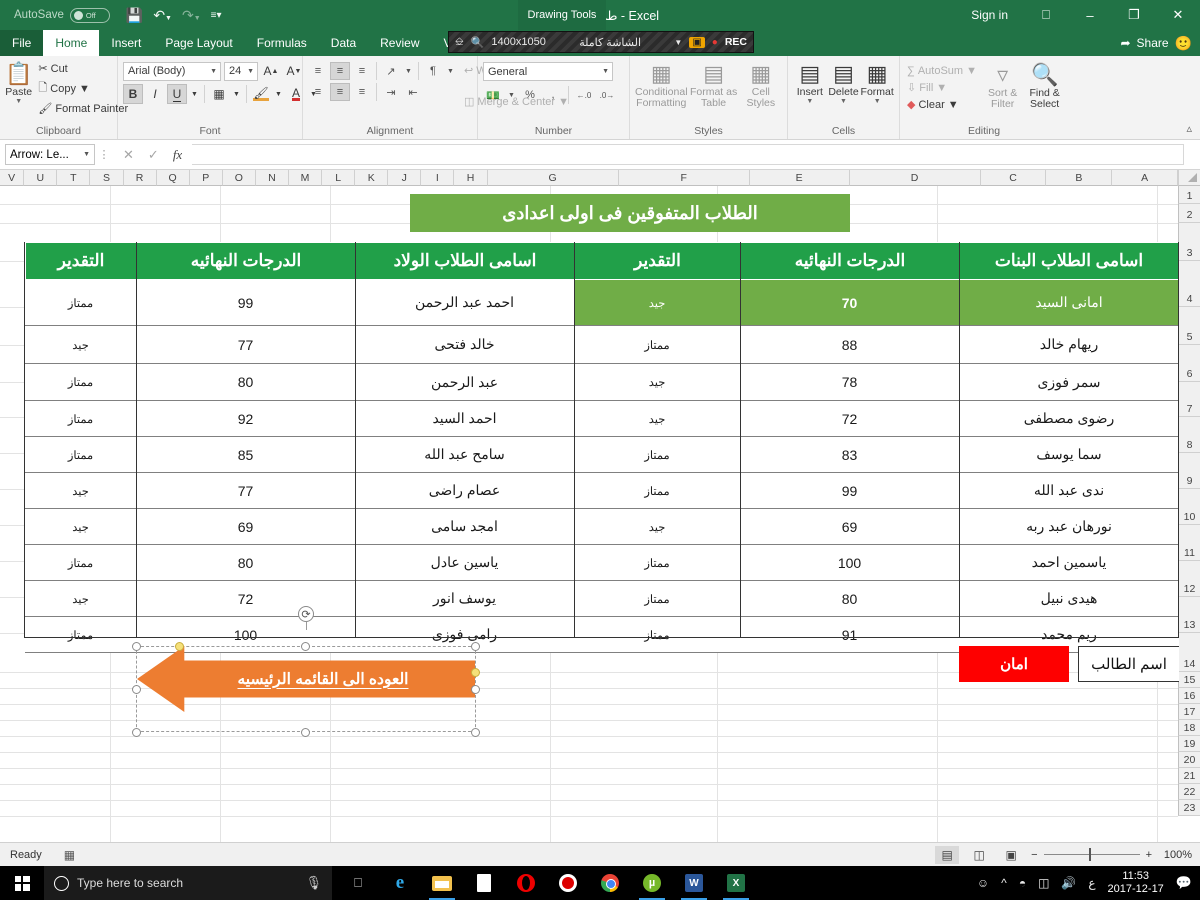 This screenshot has height=900, width=1200. I want to click on cell-boy-score-6: 77, so click(245, 491).